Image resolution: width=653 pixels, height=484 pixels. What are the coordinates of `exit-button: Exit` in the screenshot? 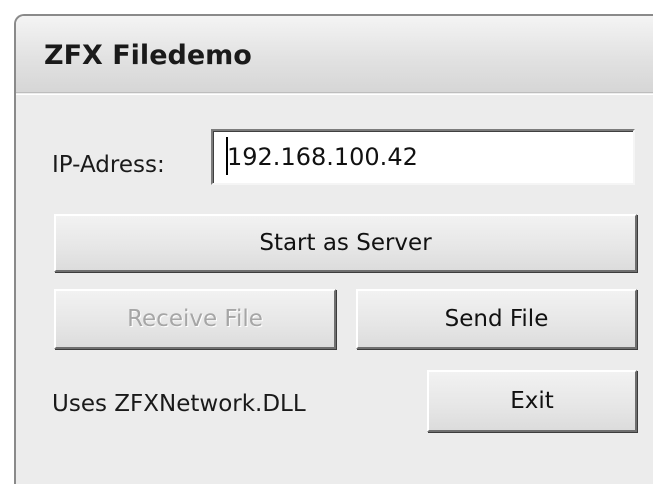 It's located at (532, 401).